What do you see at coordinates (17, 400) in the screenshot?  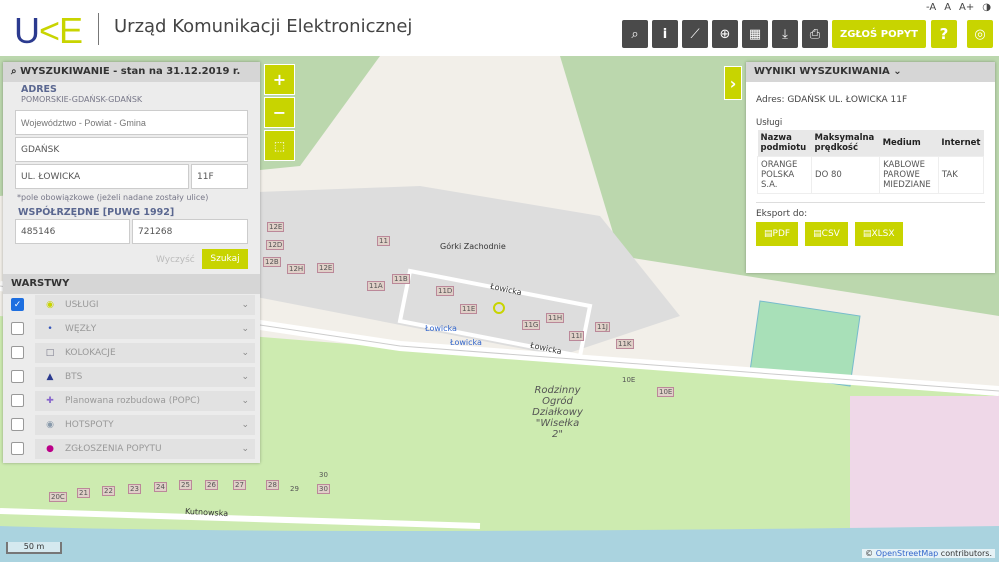 I see `layer-checkbox-popc` at bounding box center [17, 400].